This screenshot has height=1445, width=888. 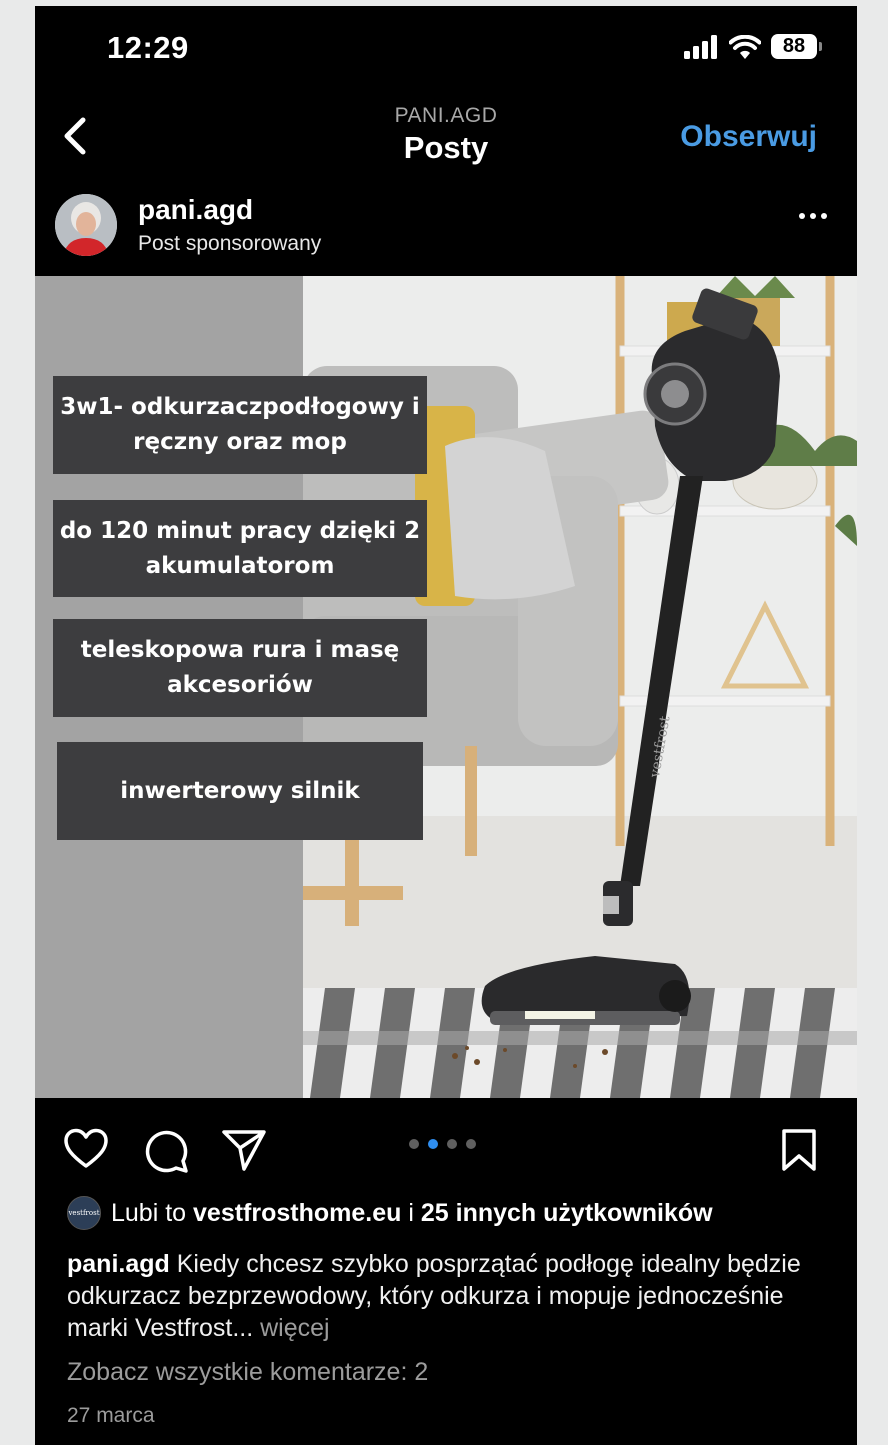 I want to click on follow-button: Obserwuj, so click(x=748, y=137).